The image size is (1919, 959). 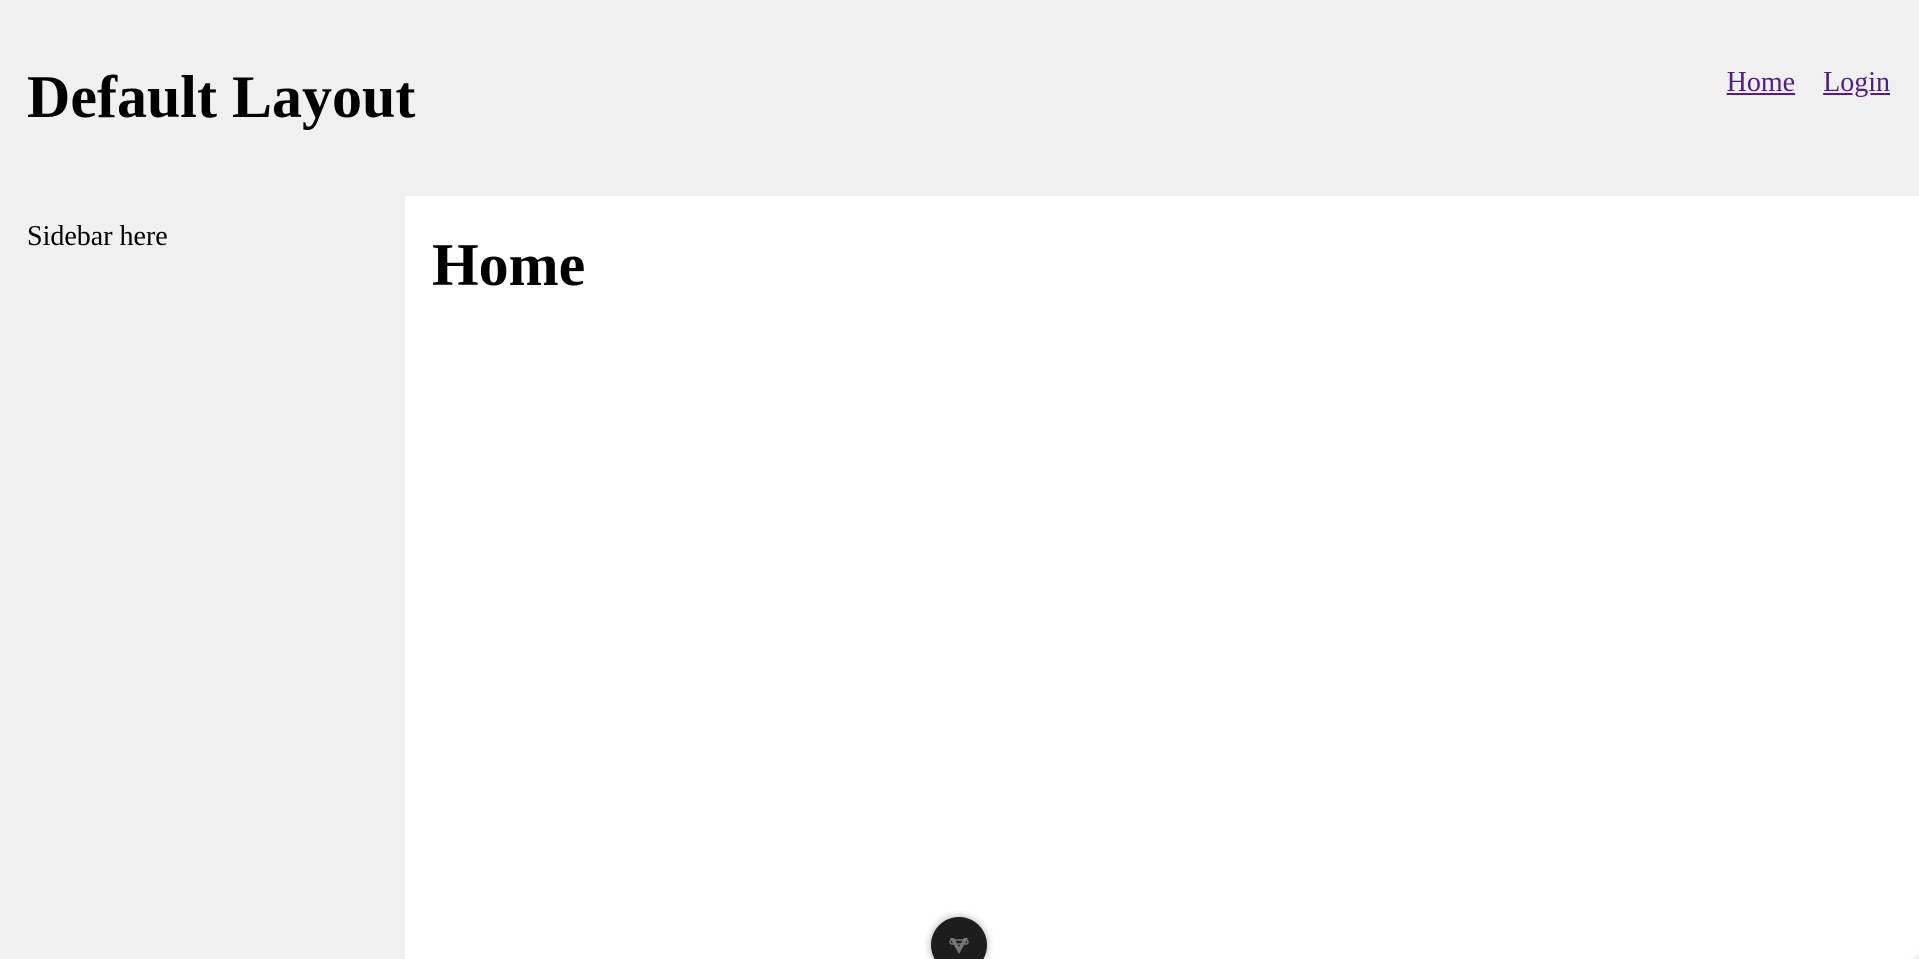 I want to click on vite-logo-icon, so click(x=959, y=946).